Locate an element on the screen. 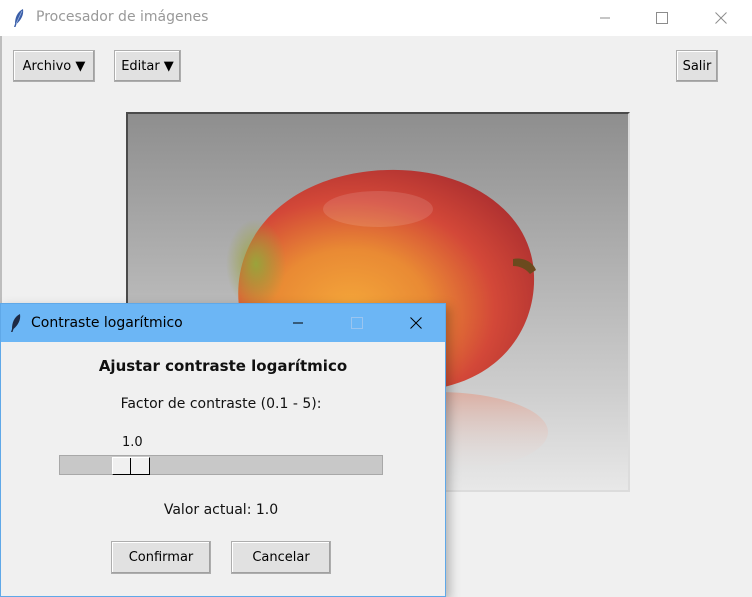 The height and width of the screenshot is (597, 752). contrast-slider is located at coordinates (221, 465).